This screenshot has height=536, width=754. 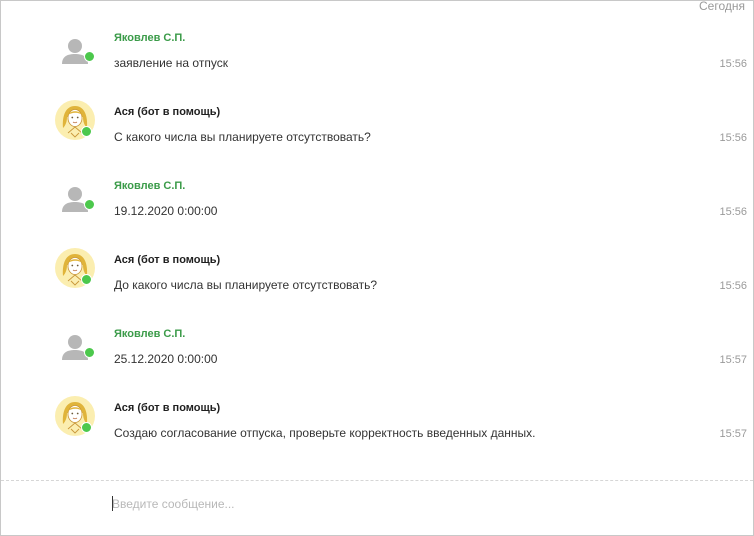 What do you see at coordinates (722, 6) in the screenshot?
I see `date-separator: Сегодня` at bounding box center [722, 6].